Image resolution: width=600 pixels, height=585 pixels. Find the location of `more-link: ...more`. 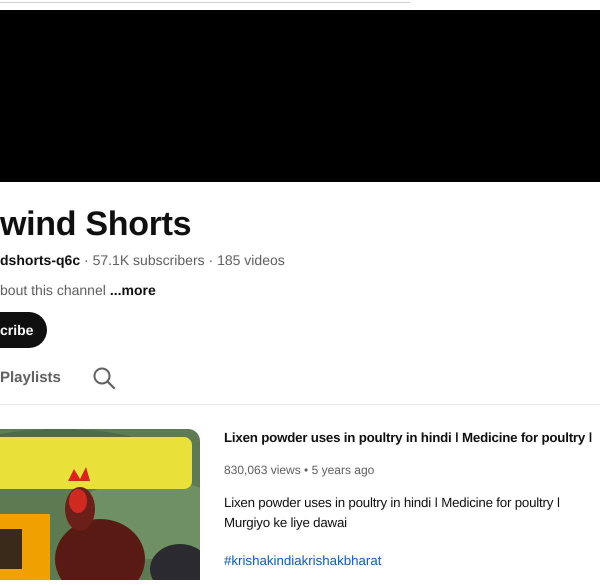

more-link: ...more is located at coordinates (133, 290).